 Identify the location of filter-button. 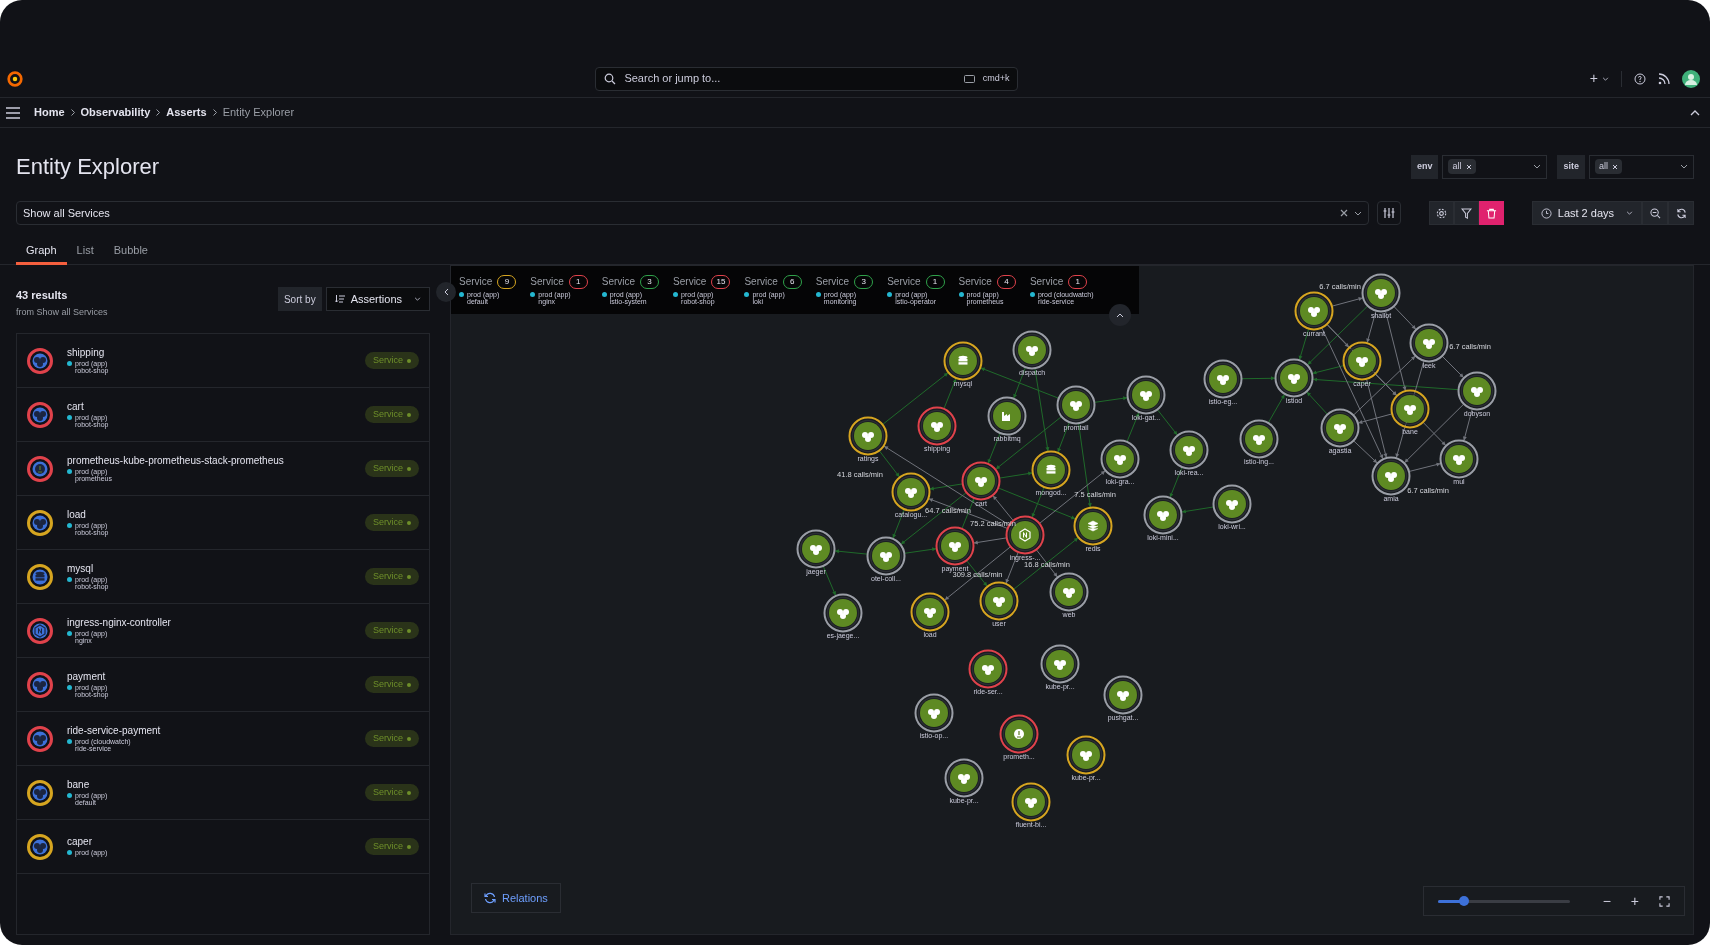
(1466, 213).